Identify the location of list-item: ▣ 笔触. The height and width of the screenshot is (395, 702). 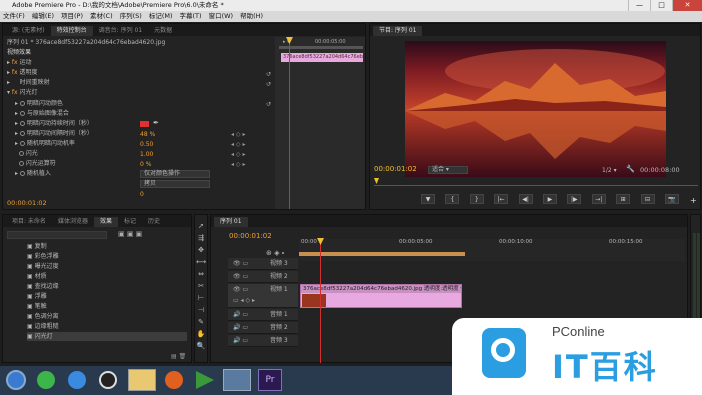
(37, 306).